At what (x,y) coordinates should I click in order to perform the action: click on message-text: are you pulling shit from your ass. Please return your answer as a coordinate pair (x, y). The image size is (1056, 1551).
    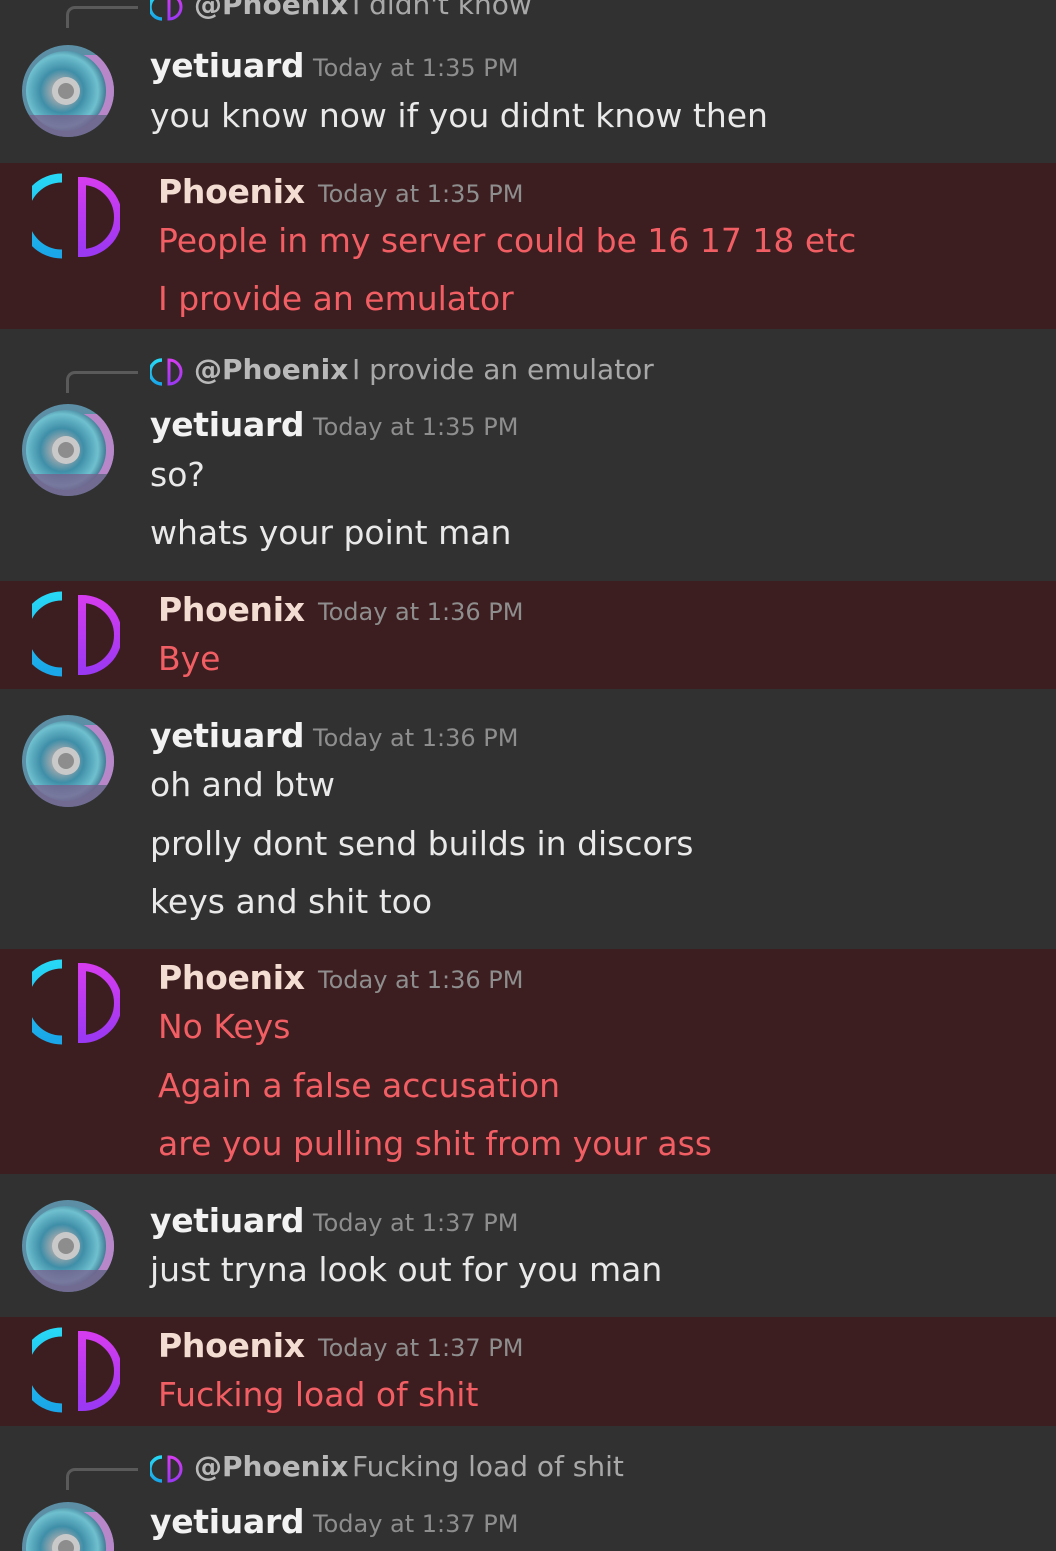
    Looking at the image, I should click on (435, 1143).